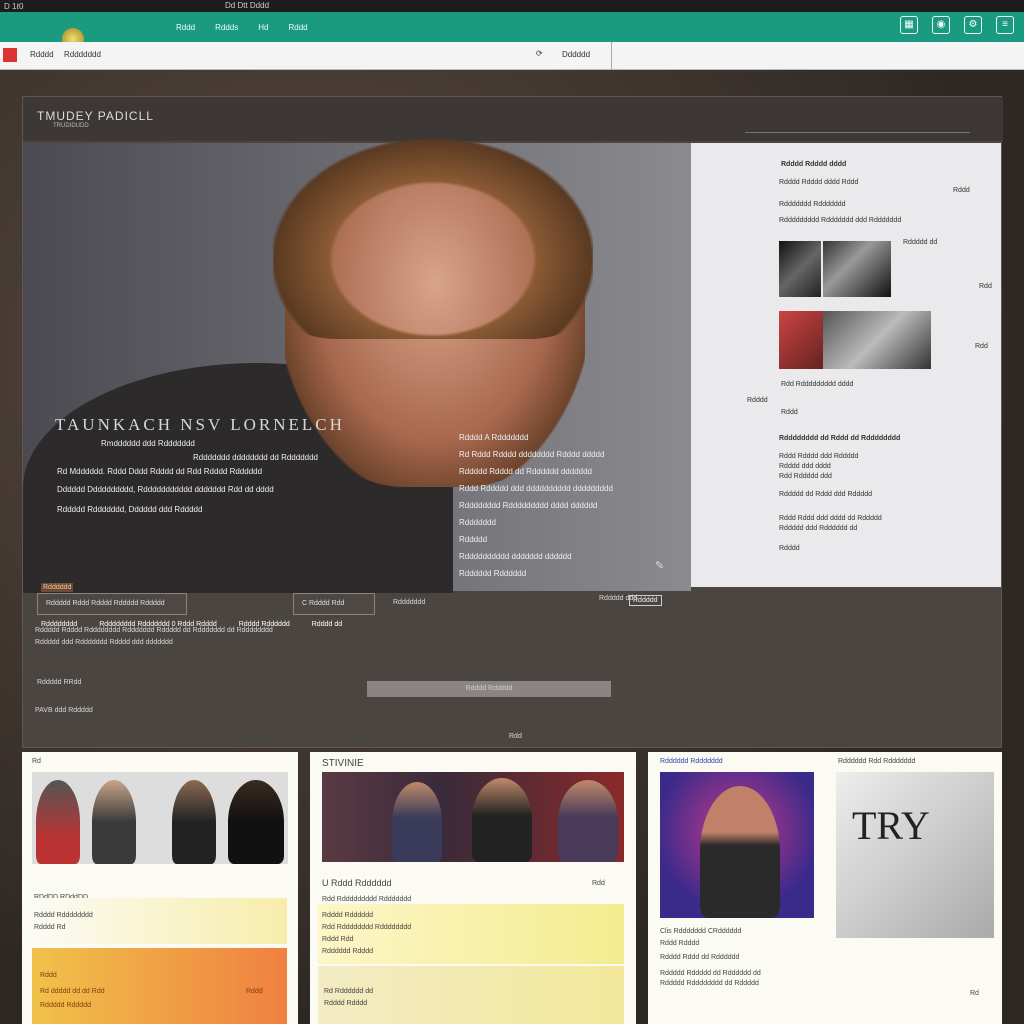 The image size is (1024, 1024). What do you see at coordinates (961, 190) in the screenshot?
I see `sidebar-tag: Rddd` at bounding box center [961, 190].